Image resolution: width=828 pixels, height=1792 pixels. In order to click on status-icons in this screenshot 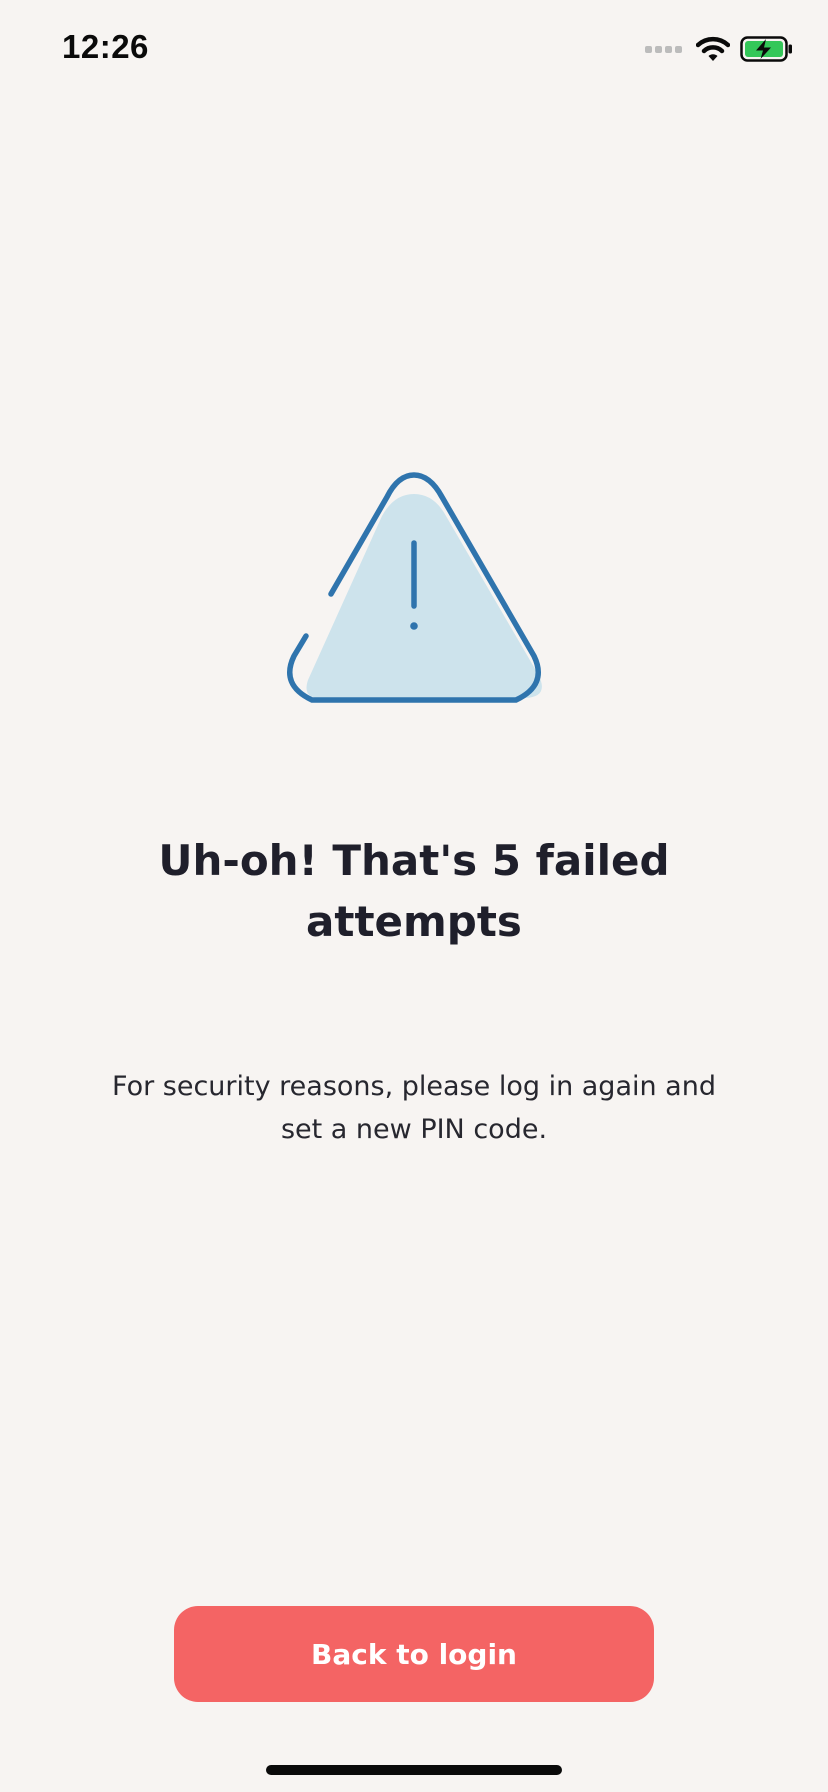, I will do `click(719, 49)`.